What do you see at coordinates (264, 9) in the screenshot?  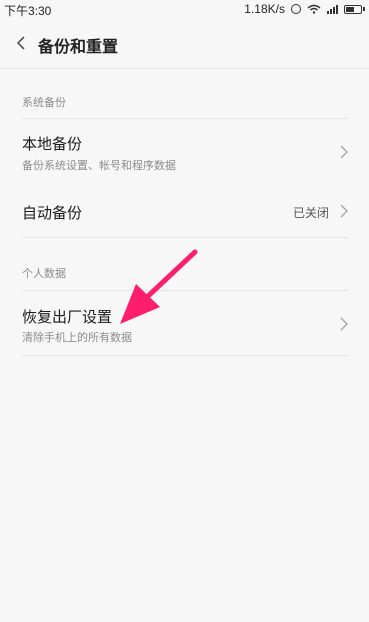 I see `network-speed: 1.18K/s` at bounding box center [264, 9].